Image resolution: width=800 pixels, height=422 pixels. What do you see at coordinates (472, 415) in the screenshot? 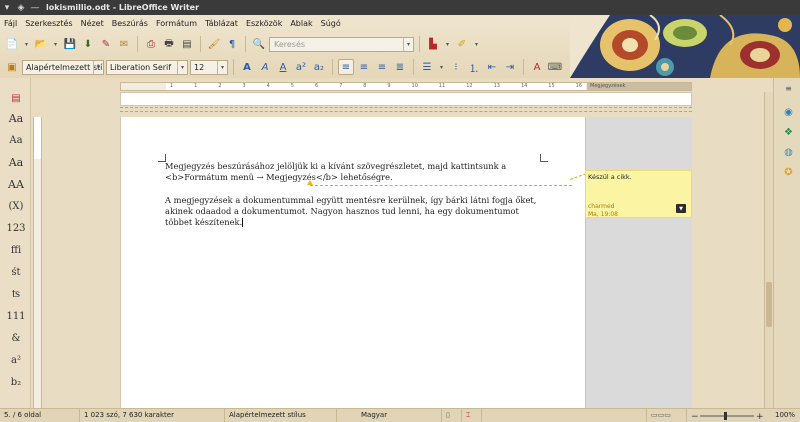
I see `selection-mode-icon: ⌶` at bounding box center [472, 415].